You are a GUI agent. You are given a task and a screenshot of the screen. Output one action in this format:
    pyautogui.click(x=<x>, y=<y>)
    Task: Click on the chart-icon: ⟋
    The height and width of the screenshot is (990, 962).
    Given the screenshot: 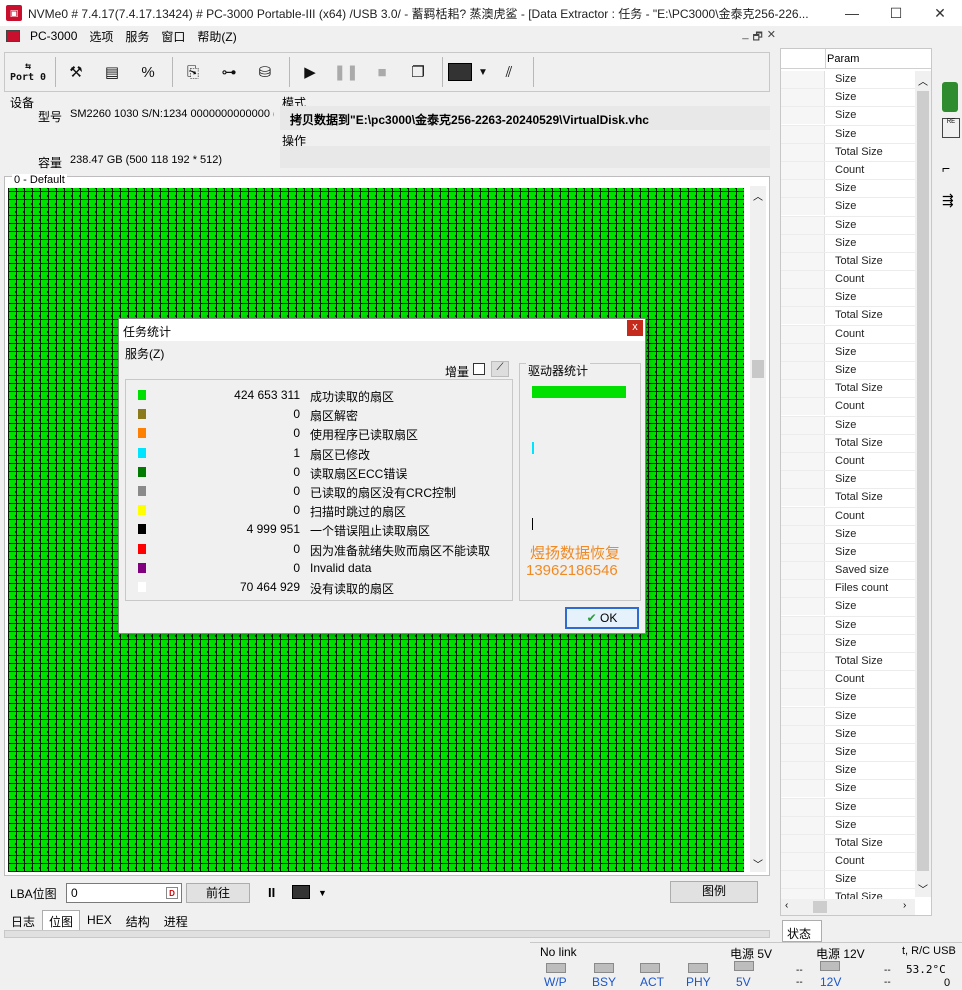 What is the action you would take?
    pyautogui.click(x=500, y=369)
    